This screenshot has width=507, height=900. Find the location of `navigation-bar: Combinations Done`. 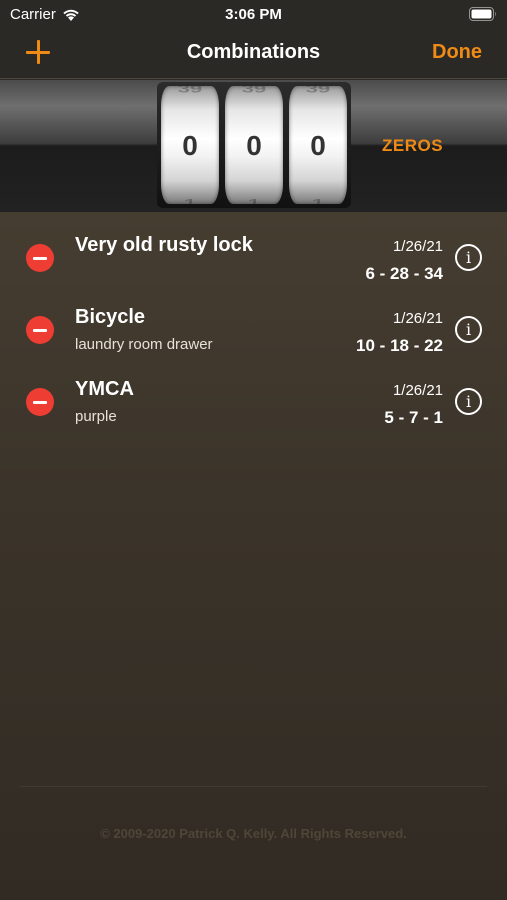

navigation-bar: Combinations Done is located at coordinates (253, 54).